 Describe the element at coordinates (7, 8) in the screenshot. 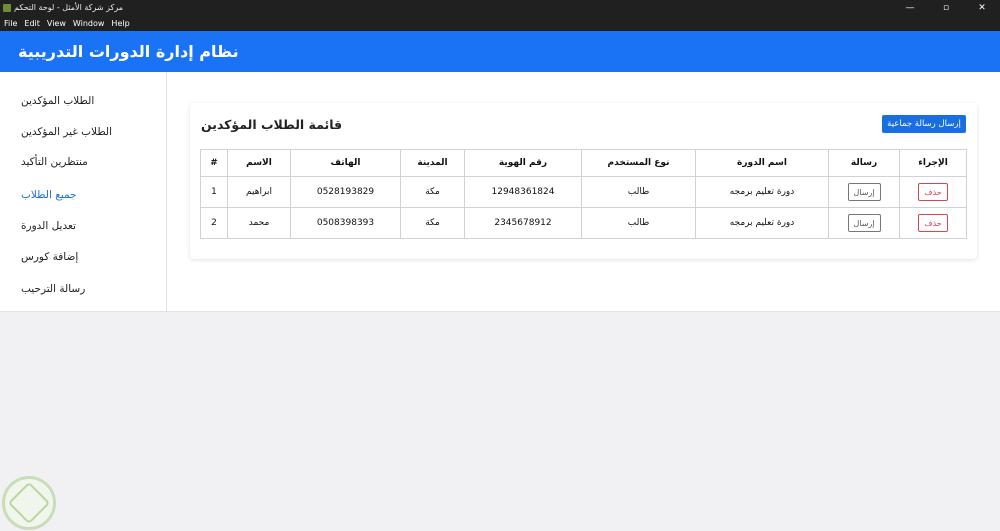

I see `app-icon` at that location.